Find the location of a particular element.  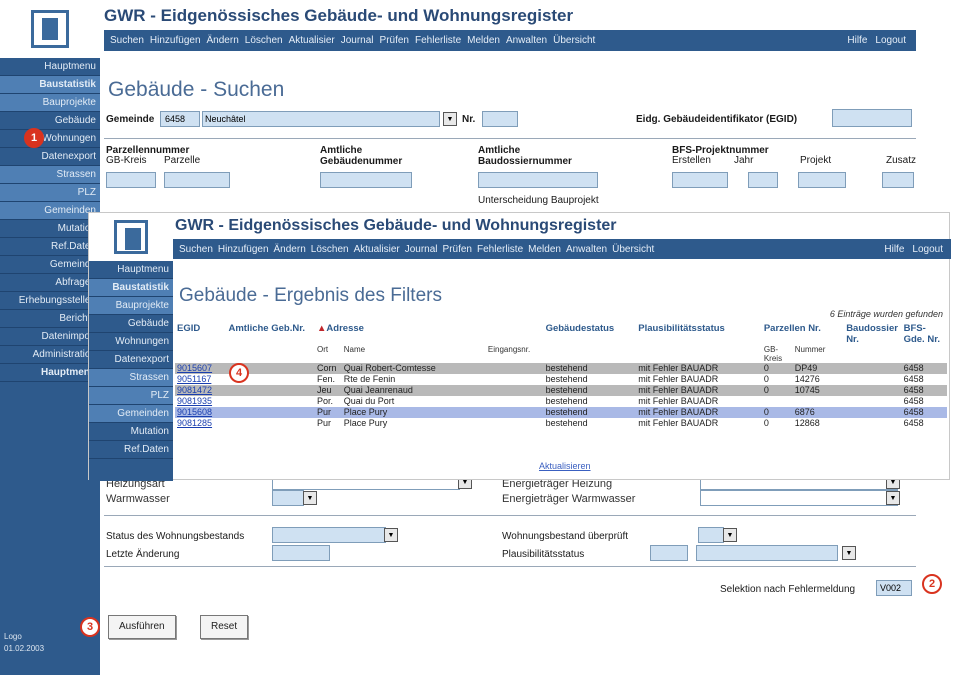

col-egid: EGID is located at coordinates (200, 334).